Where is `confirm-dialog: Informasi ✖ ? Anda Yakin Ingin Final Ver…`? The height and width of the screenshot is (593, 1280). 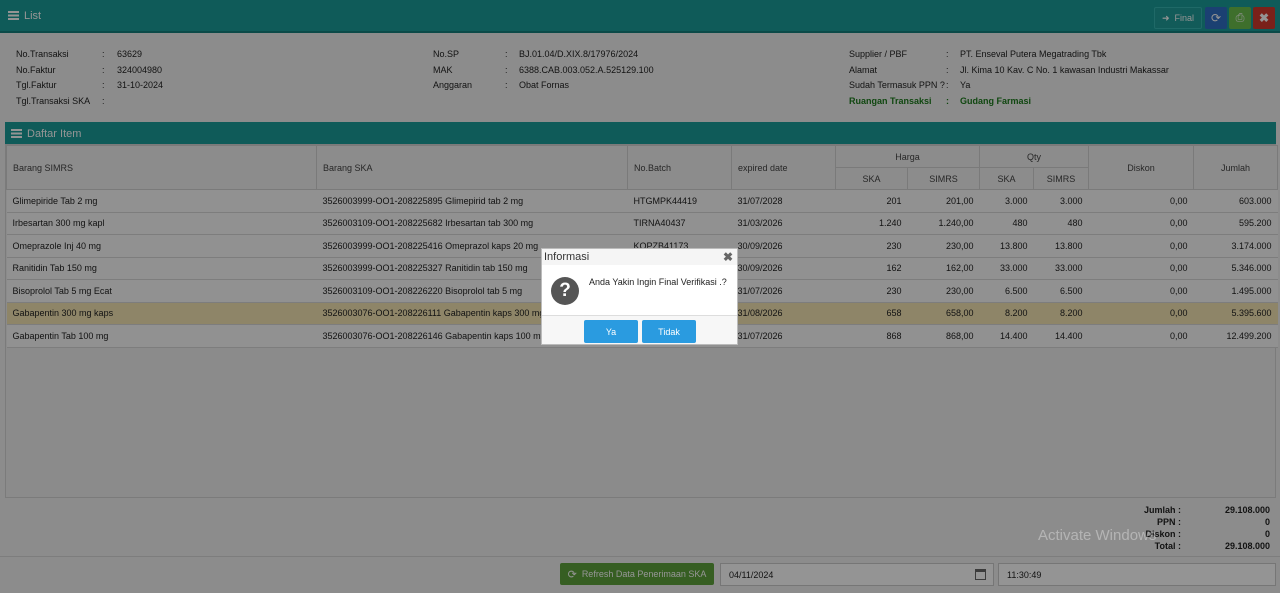 confirm-dialog: Informasi ✖ ? Anda Yakin Ingin Final Ver… is located at coordinates (639, 296).